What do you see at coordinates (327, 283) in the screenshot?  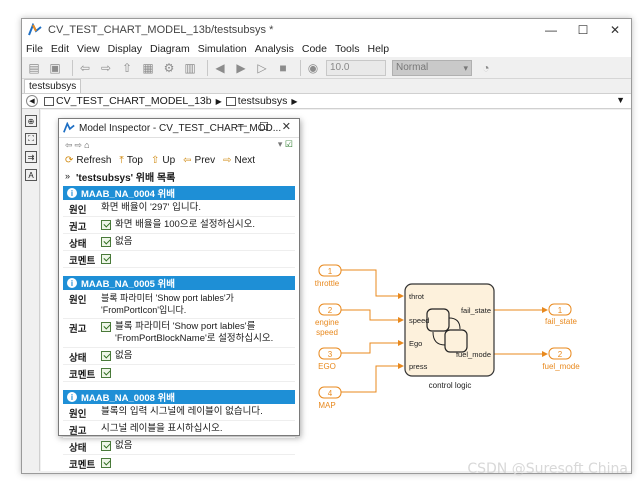 I see `inport-label: throttle` at bounding box center [327, 283].